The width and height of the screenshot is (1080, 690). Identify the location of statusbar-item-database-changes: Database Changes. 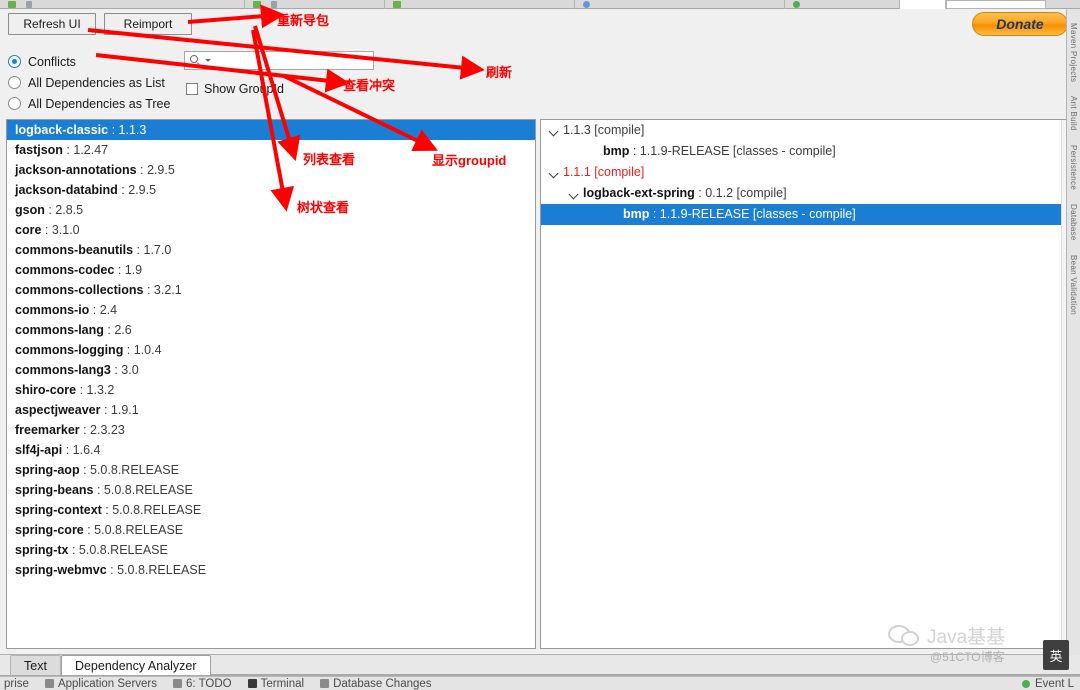
(376, 684).